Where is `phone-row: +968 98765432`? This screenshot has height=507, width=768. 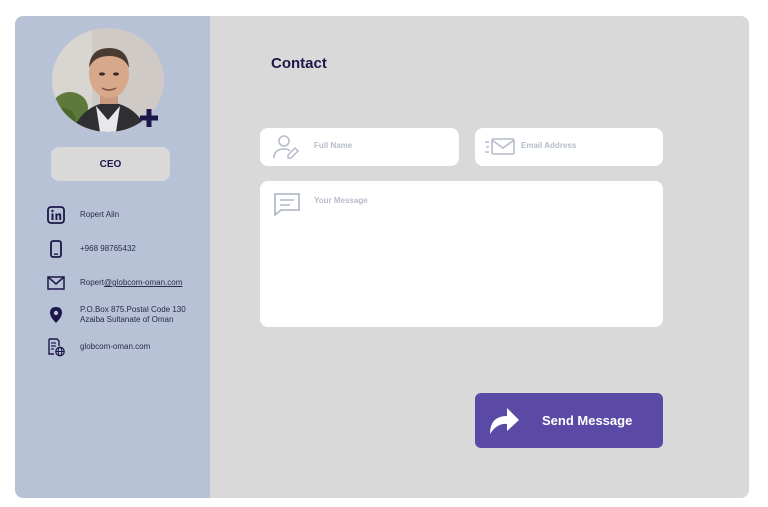
phone-row: +968 98765432 is located at coordinates (90, 249).